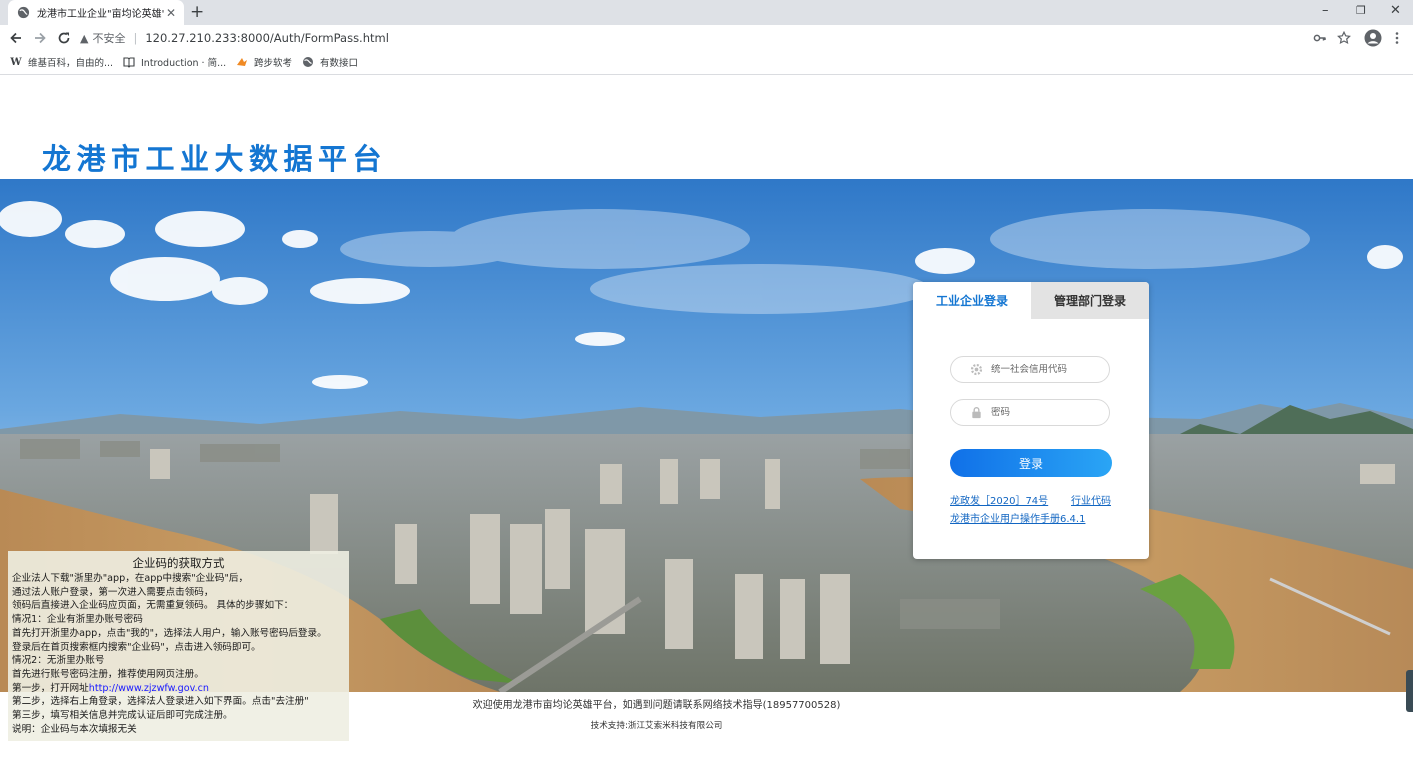  I want to click on side-float-tab, so click(1409, 691).